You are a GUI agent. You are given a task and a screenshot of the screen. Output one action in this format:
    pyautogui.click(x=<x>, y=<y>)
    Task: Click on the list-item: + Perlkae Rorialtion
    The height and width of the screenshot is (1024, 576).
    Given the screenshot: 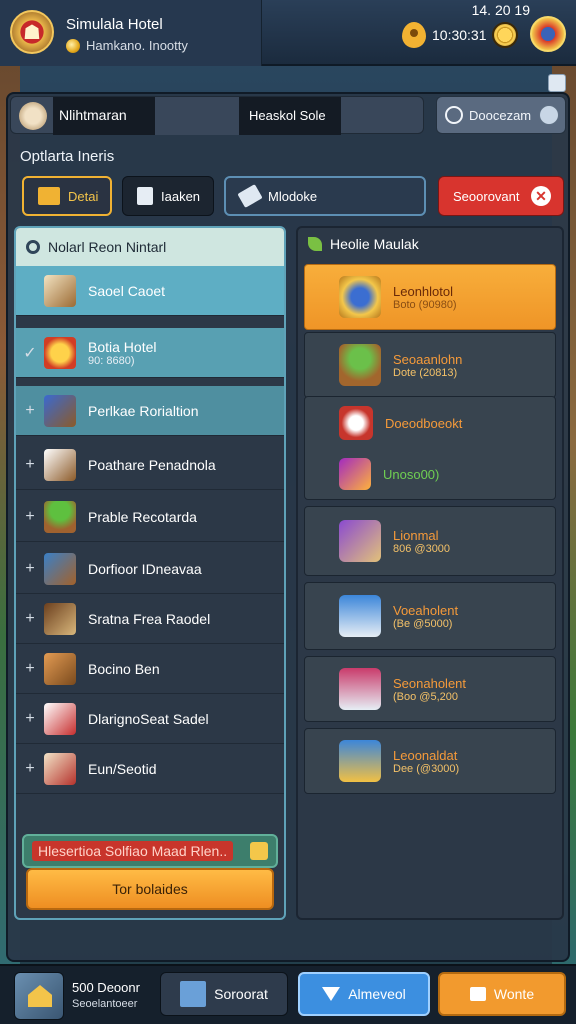 What is the action you would take?
    pyautogui.click(x=150, y=411)
    